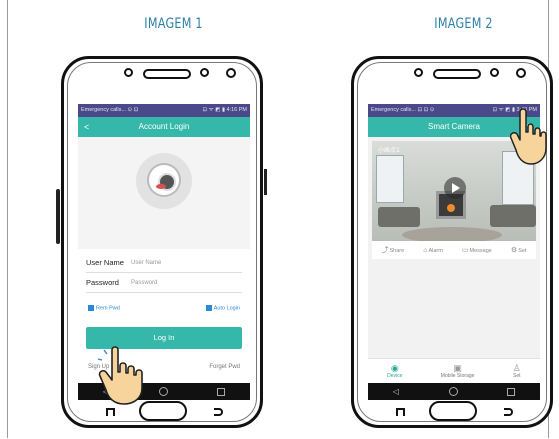 Image resolution: width=559 pixels, height=439 pixels. I want to click on home-button, so click(453, 411).